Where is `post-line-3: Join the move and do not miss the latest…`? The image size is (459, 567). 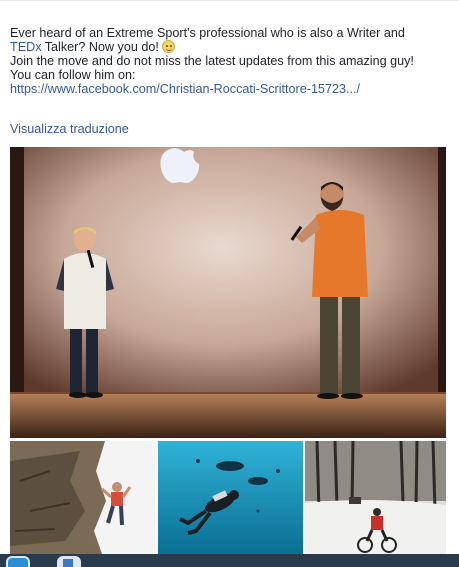
post-line-3: Join the move and do not miss the latest… is located at coordinates (212, 61).